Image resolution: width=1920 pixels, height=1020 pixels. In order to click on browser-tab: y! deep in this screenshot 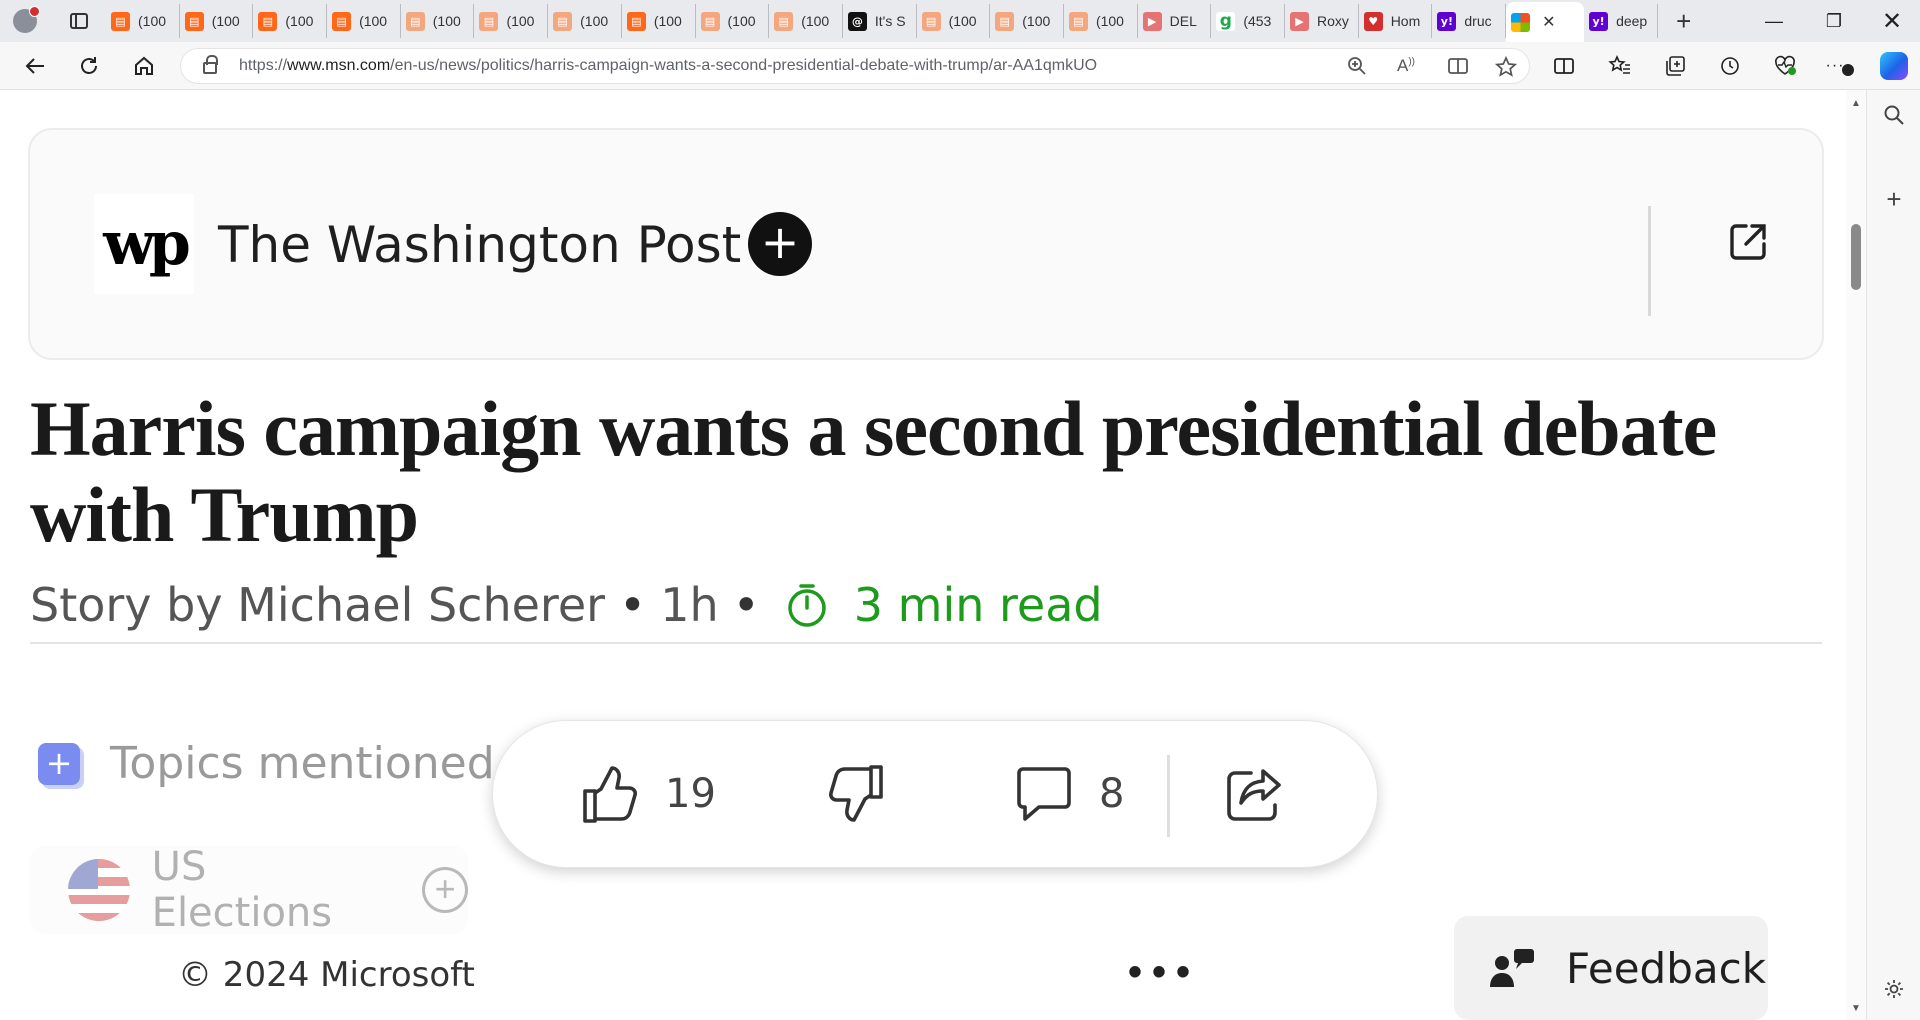, I will do `click(1621, 21)`.